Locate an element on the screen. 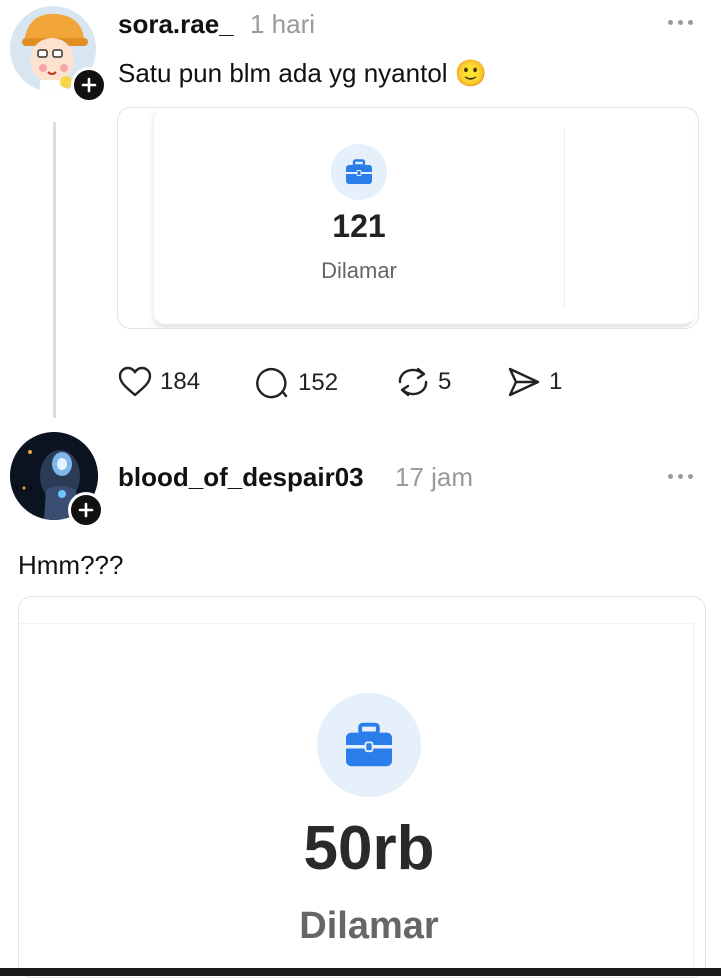 The image size is (721, 978). bottom-edge is located at coordinates (360, 972).